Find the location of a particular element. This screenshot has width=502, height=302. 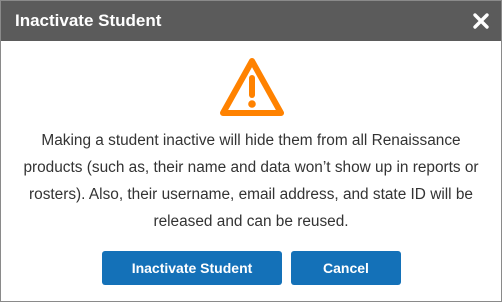

inactivate-student-button: Inactivate Student is located at coordinates (192, 268).